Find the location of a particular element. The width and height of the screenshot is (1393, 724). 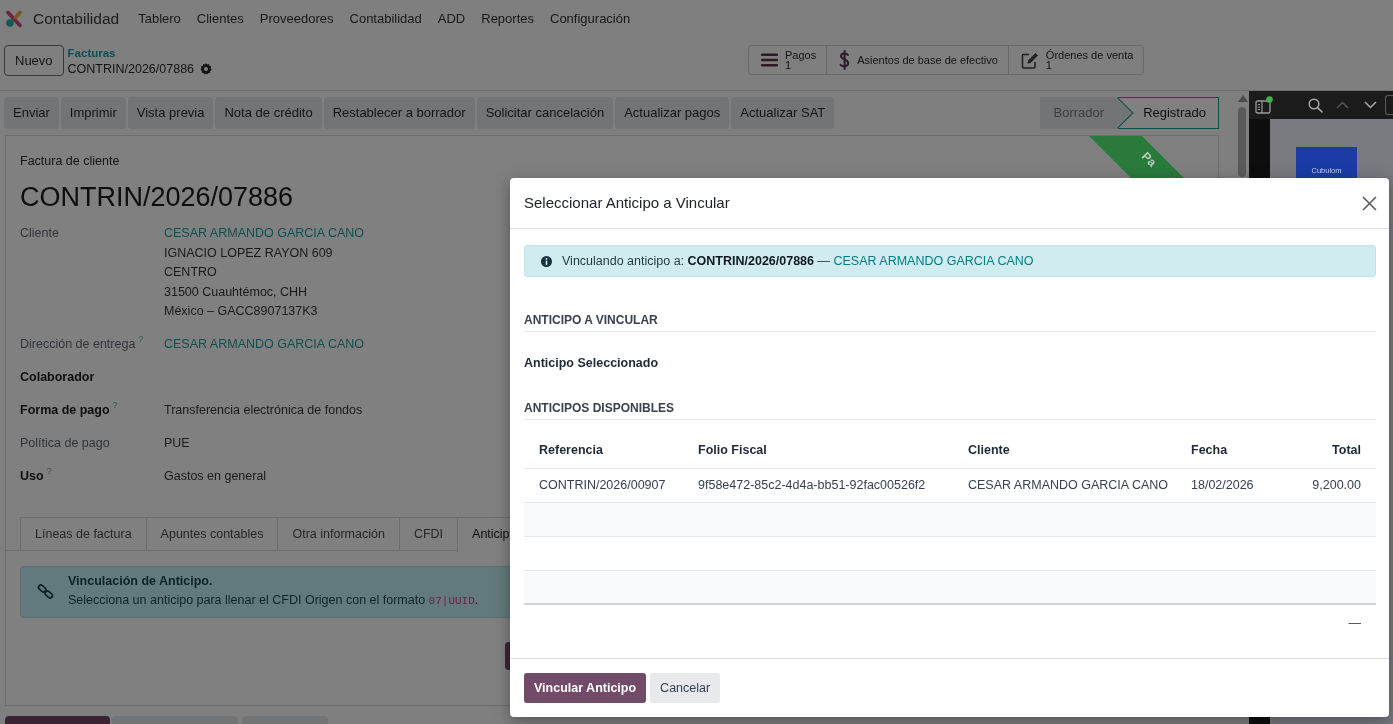

menu-item: Clientes is located at coordinates (220, 18).